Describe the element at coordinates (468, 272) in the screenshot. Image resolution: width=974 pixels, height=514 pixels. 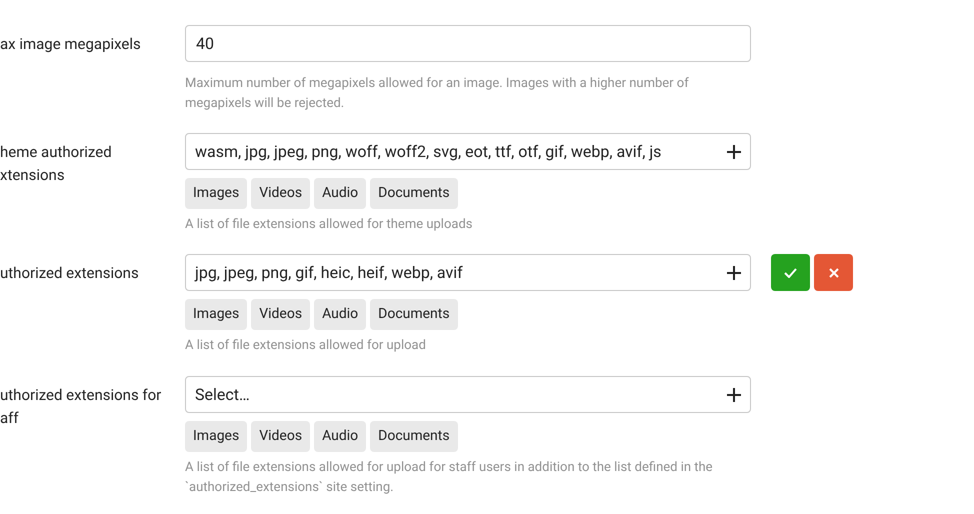
I see `multi-select-field: jpg, jpeg, png, gif, heic, heif, webp, avif` at that location.